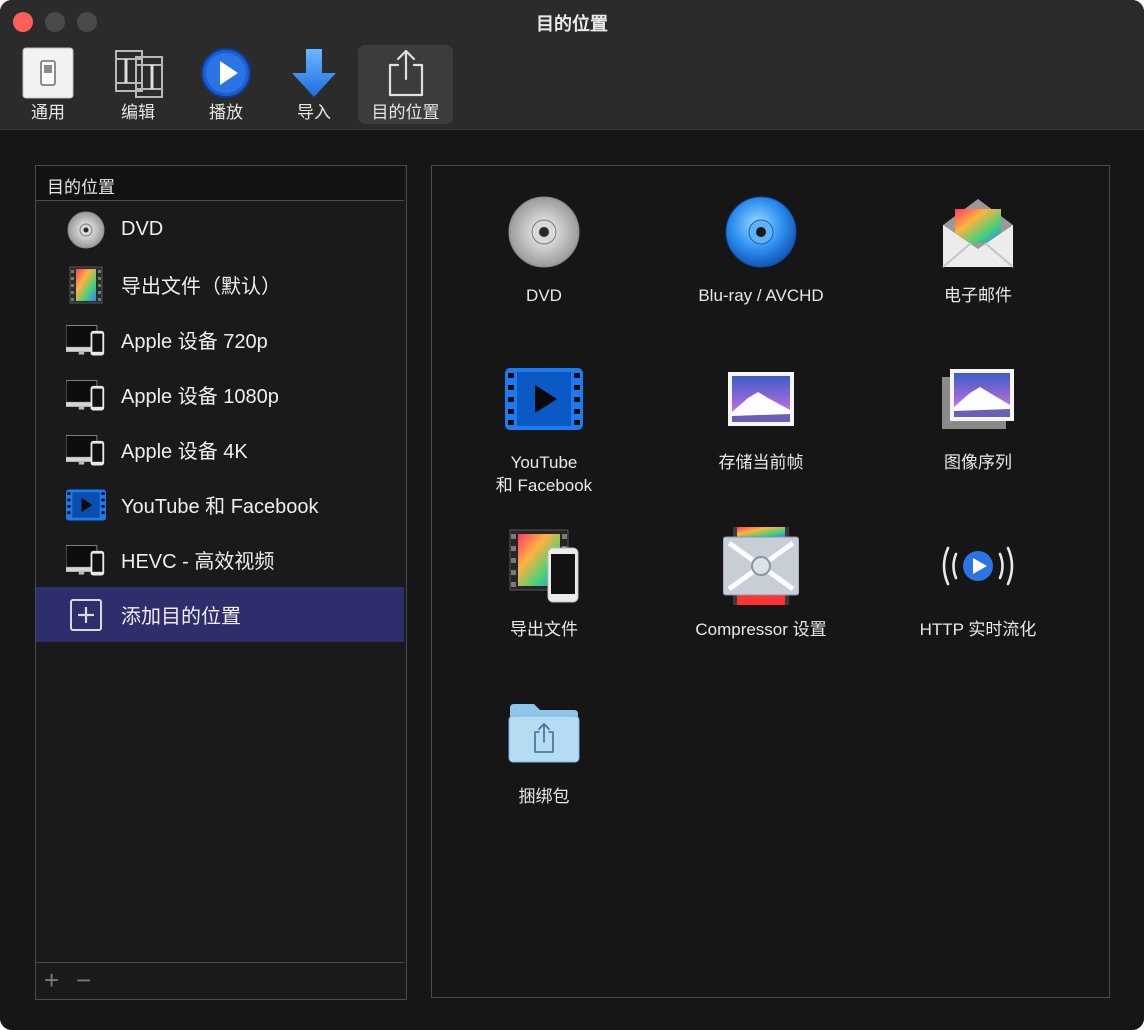 The height and width of the screenshot is (1030, 1144). I want to click on template-dvd: DVD, so click(544, 249).